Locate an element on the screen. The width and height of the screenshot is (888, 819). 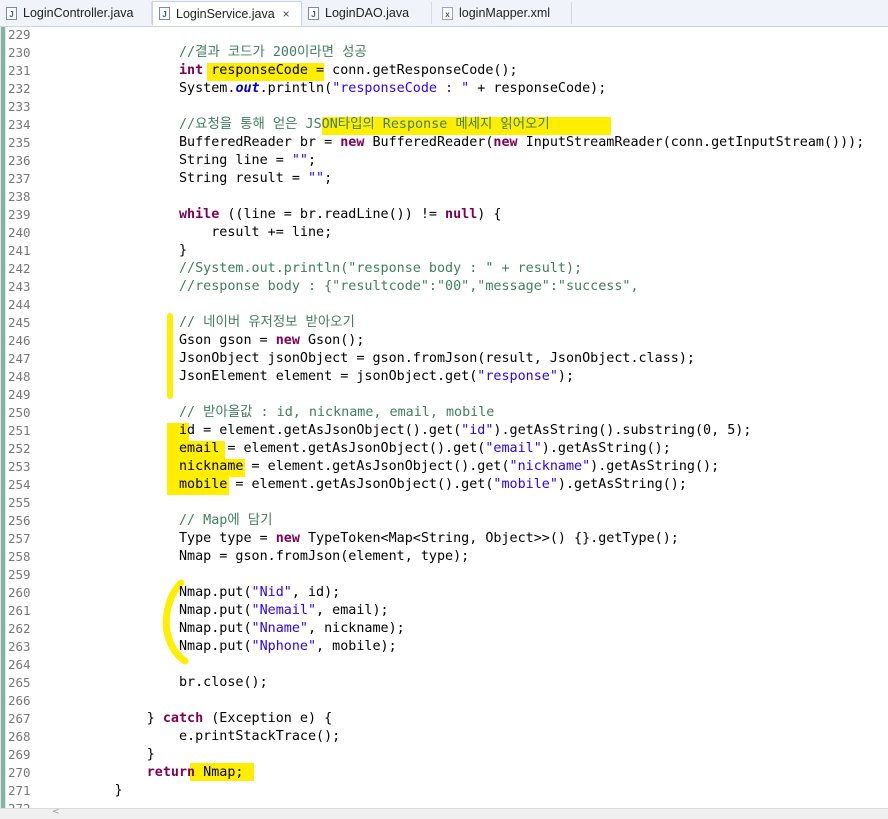
horizontal-scrollbar: < is located at coordinates (444, 813).